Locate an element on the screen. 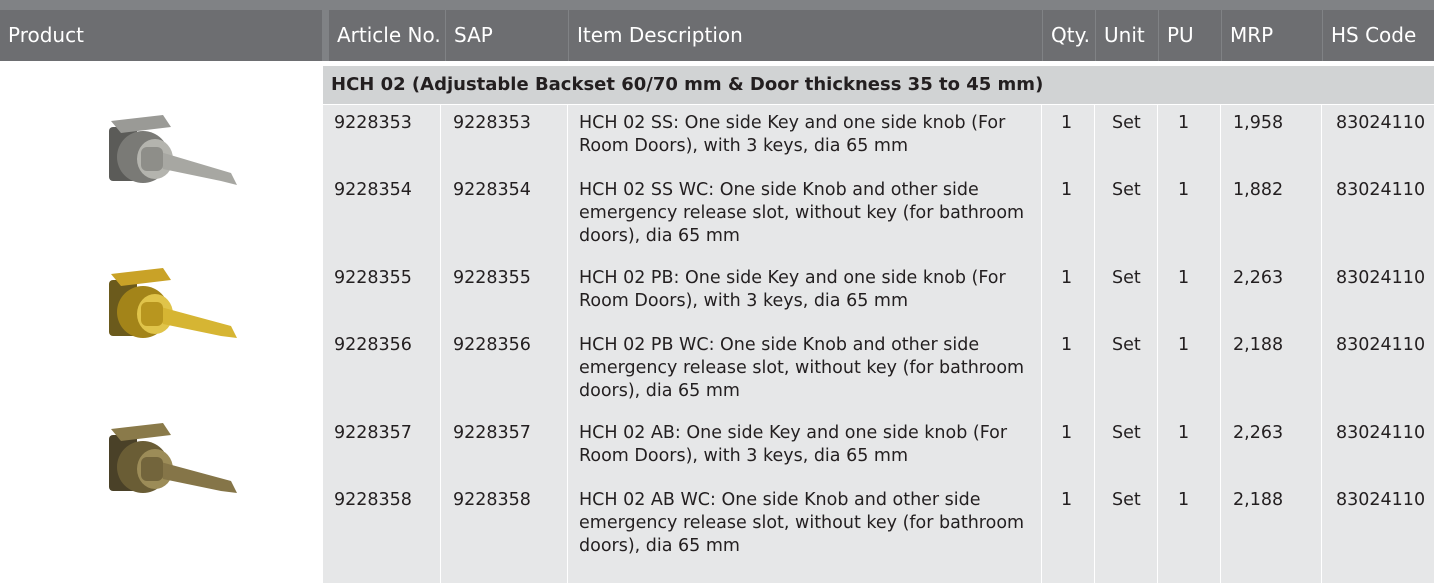 This screenshot has width=1434, height=583. mrp-cell: 1,958 is located at coordinates (1258, 123).